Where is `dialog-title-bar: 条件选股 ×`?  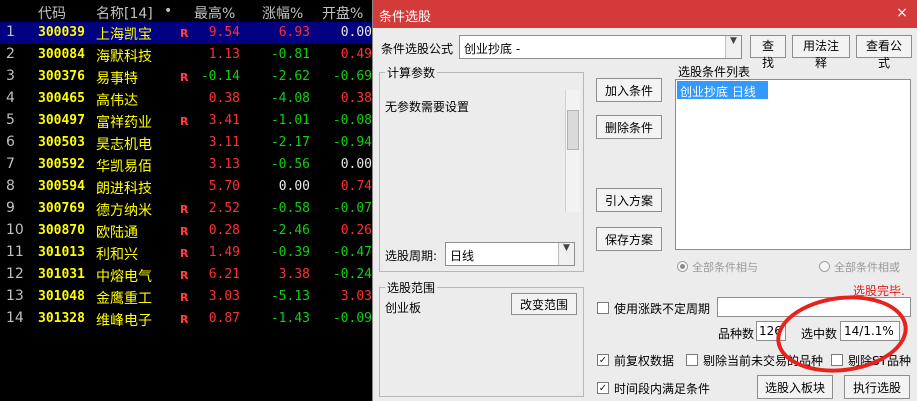 dialog-title-bar: 条件选股 × is located at coordinates (645, 14).